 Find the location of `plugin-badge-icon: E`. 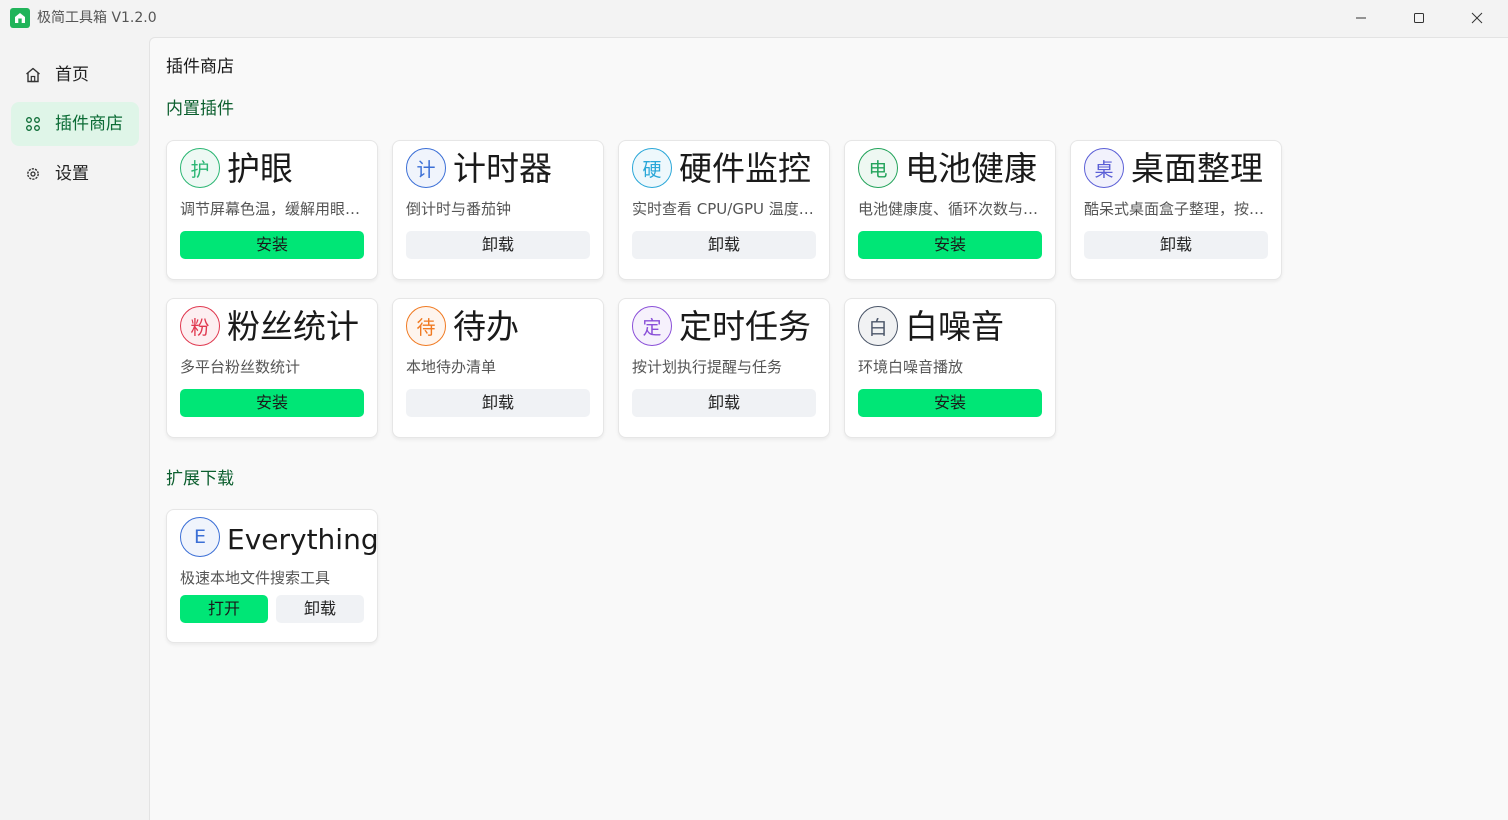

plugin-badge-icon: E is located at coordinates (200, 537).